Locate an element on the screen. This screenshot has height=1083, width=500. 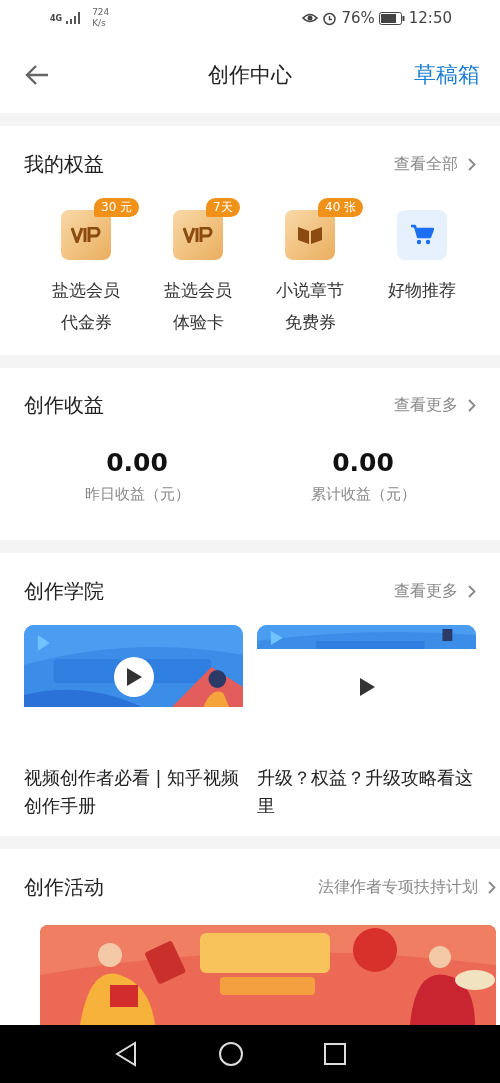
clock-time: 12:50 is located at coordinates (430, 18).